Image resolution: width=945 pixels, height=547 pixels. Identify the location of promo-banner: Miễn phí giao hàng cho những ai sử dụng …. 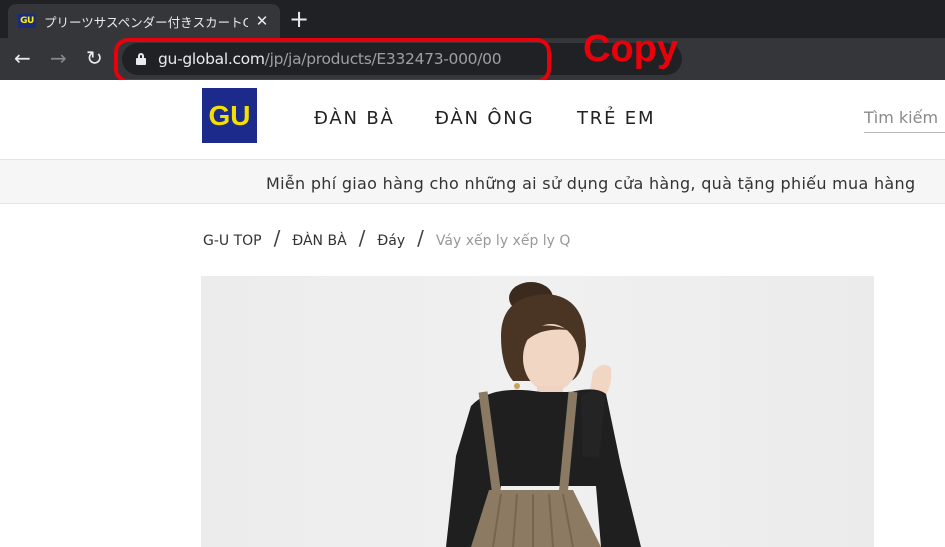
(472, 182).